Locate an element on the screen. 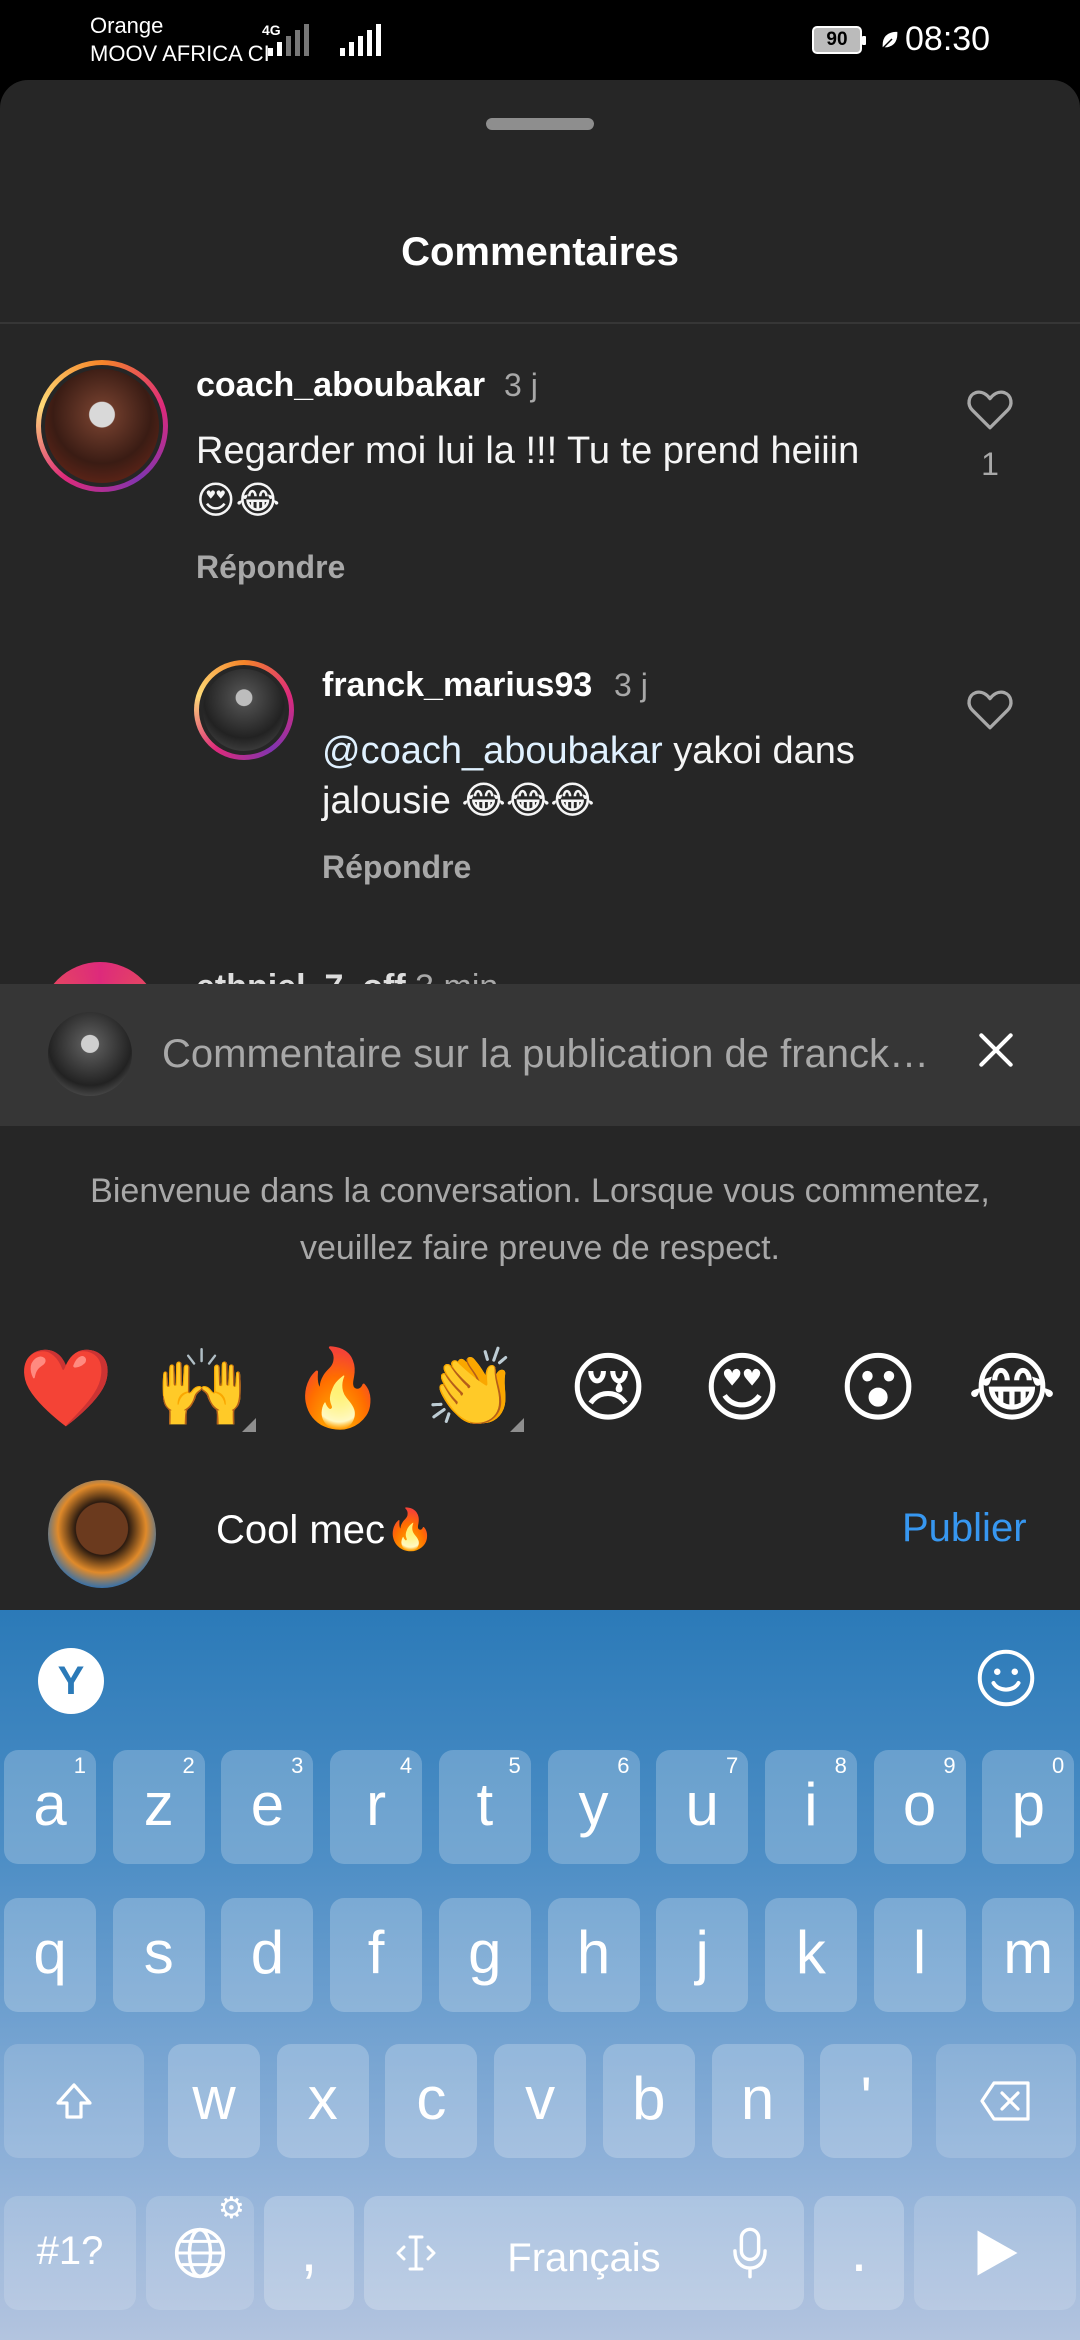 This screenshot has height=2340, width=1080. emoji-heart: ❤️ is located at coordinates (66, 1388).